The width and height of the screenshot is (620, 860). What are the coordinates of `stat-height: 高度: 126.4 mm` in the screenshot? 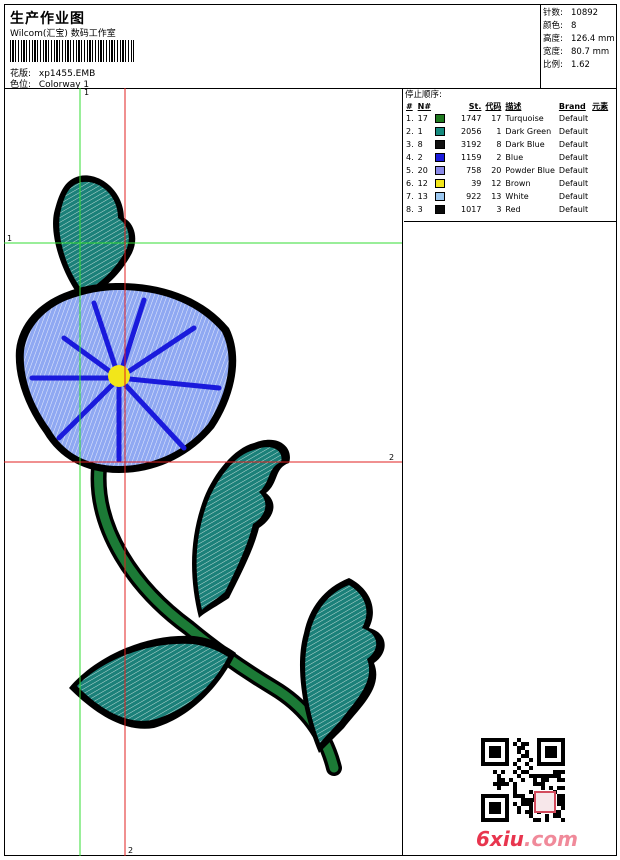 It's located at (579, 39).